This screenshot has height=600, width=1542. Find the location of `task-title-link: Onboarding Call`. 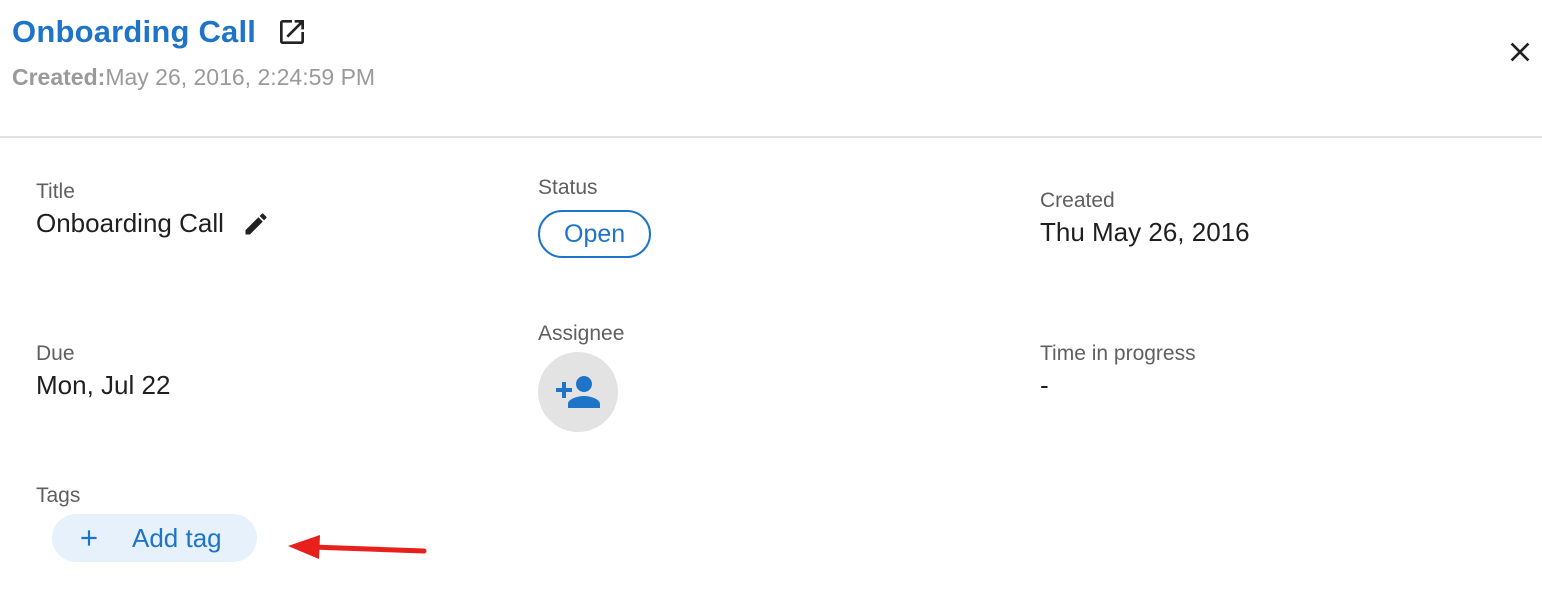

task-title-link: Onboarding Call is located at coordinates (134, 32).